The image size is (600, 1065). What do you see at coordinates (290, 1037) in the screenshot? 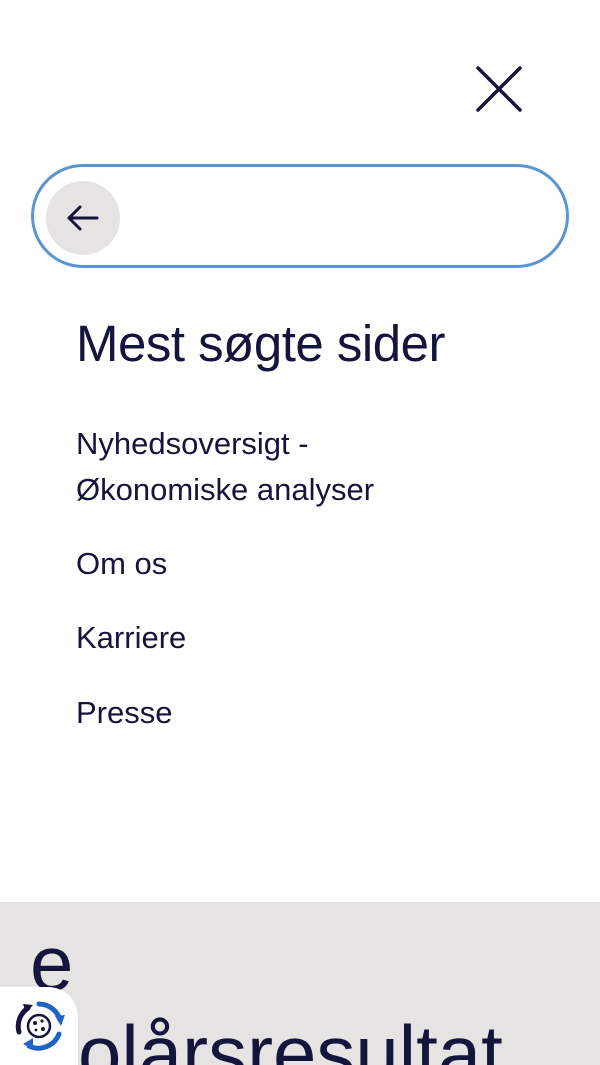
I see `background-headline: olårsresultat` at bounding box center [290, 1037].